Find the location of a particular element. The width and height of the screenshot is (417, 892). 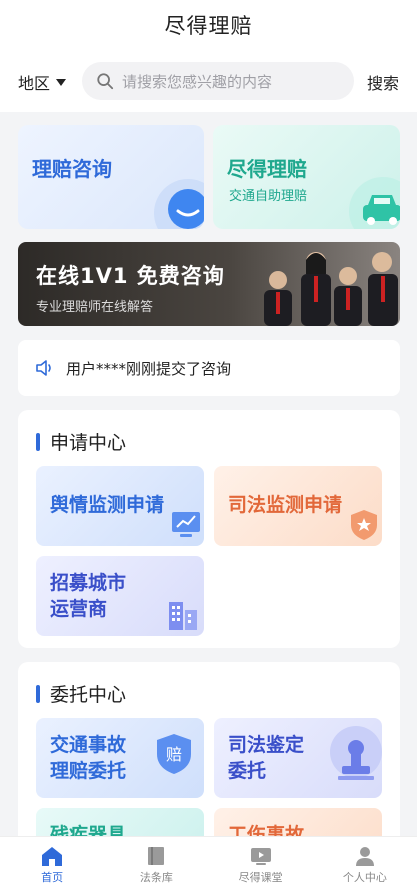

tab-label: 首页 is located at coordinates (52, 877).